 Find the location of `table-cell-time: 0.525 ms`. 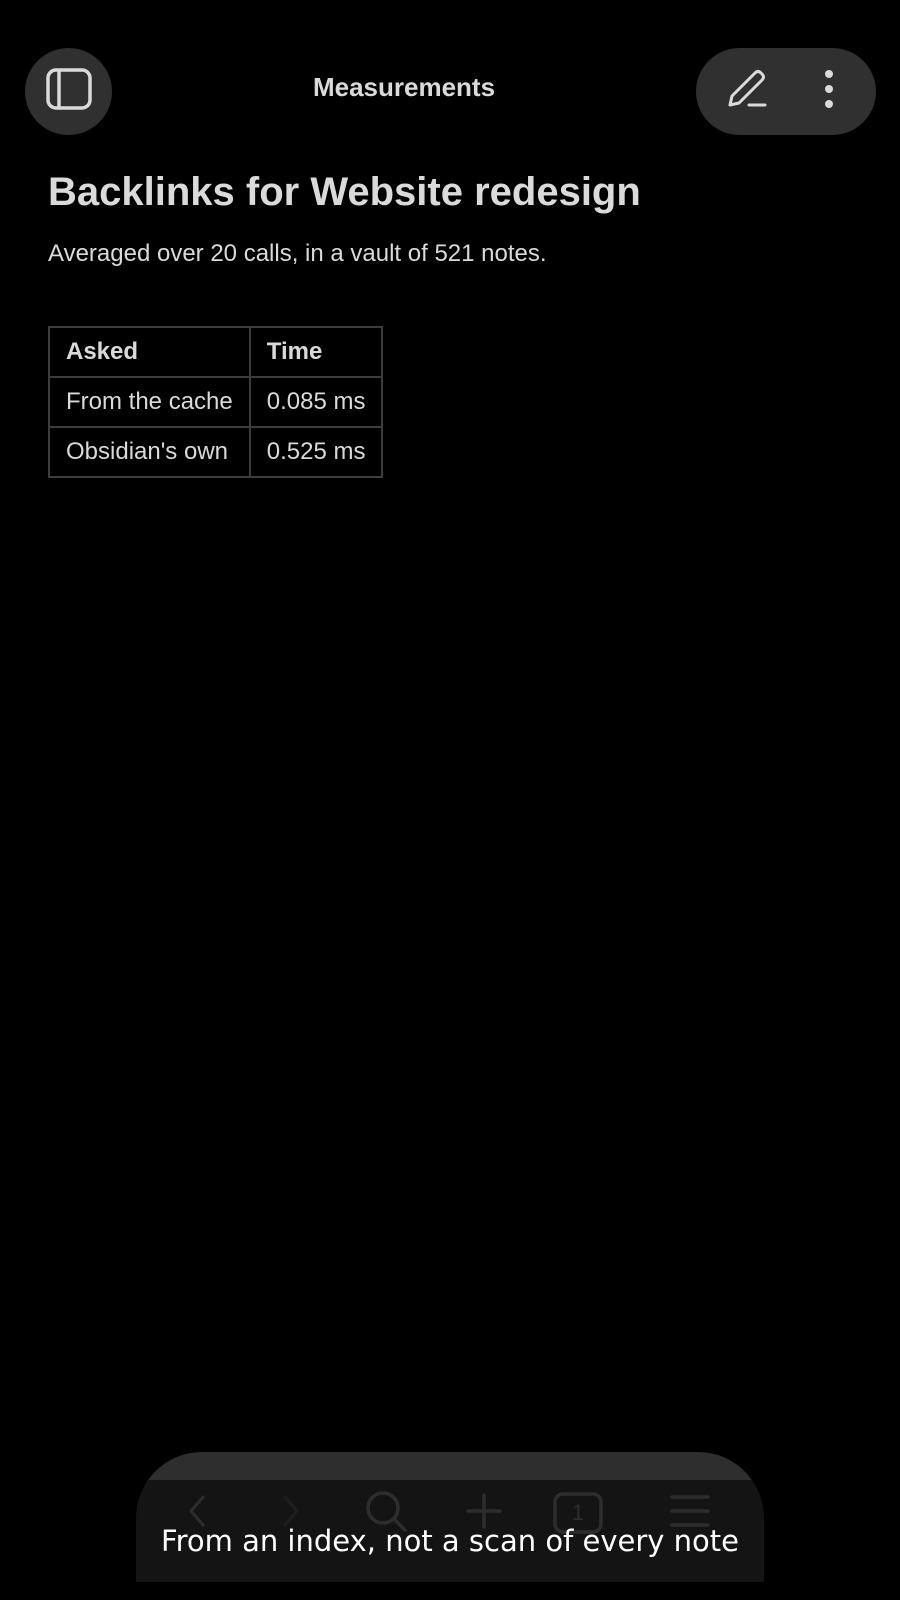

table-cell-time: 0.525 ms is located at coordinates (316, 452).